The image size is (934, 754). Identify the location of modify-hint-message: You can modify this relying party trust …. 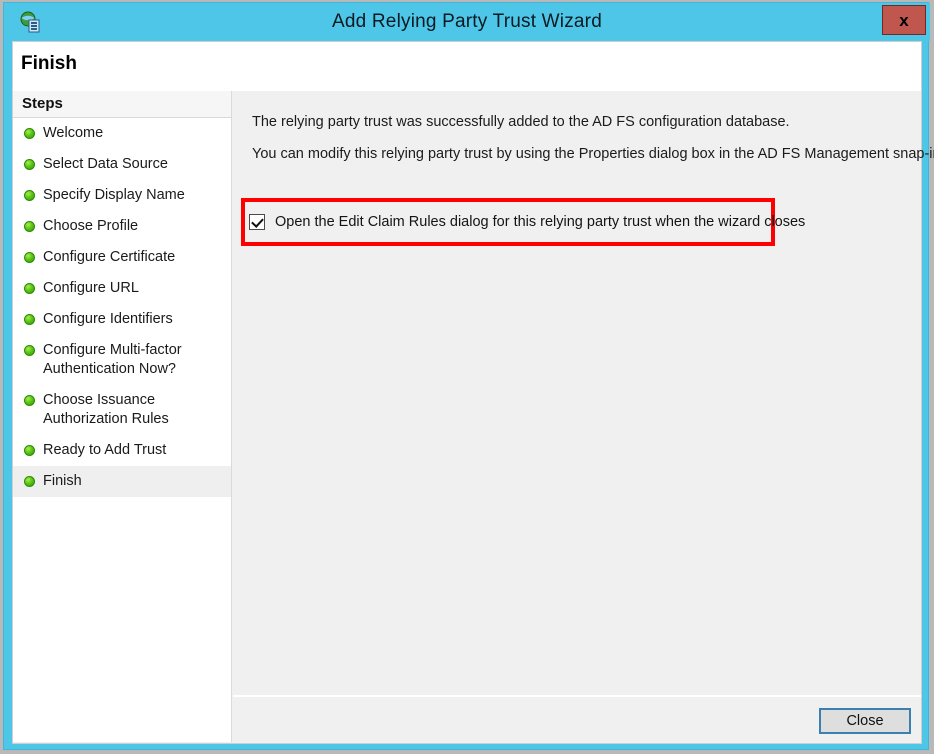
(593, 154).